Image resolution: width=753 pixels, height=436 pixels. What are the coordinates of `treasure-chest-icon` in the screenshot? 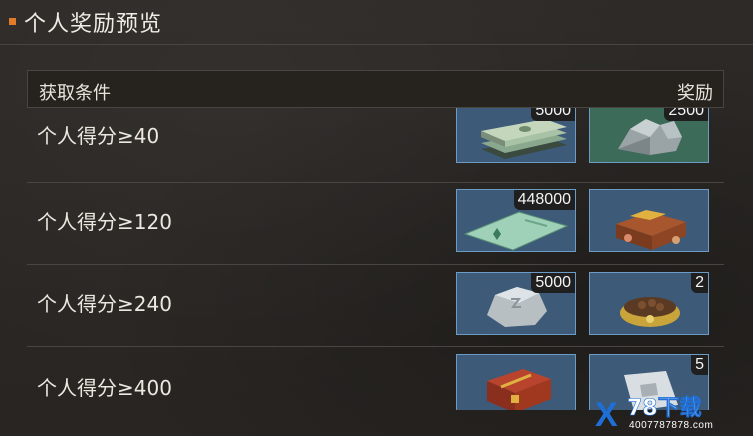 It's located at (519, 389).